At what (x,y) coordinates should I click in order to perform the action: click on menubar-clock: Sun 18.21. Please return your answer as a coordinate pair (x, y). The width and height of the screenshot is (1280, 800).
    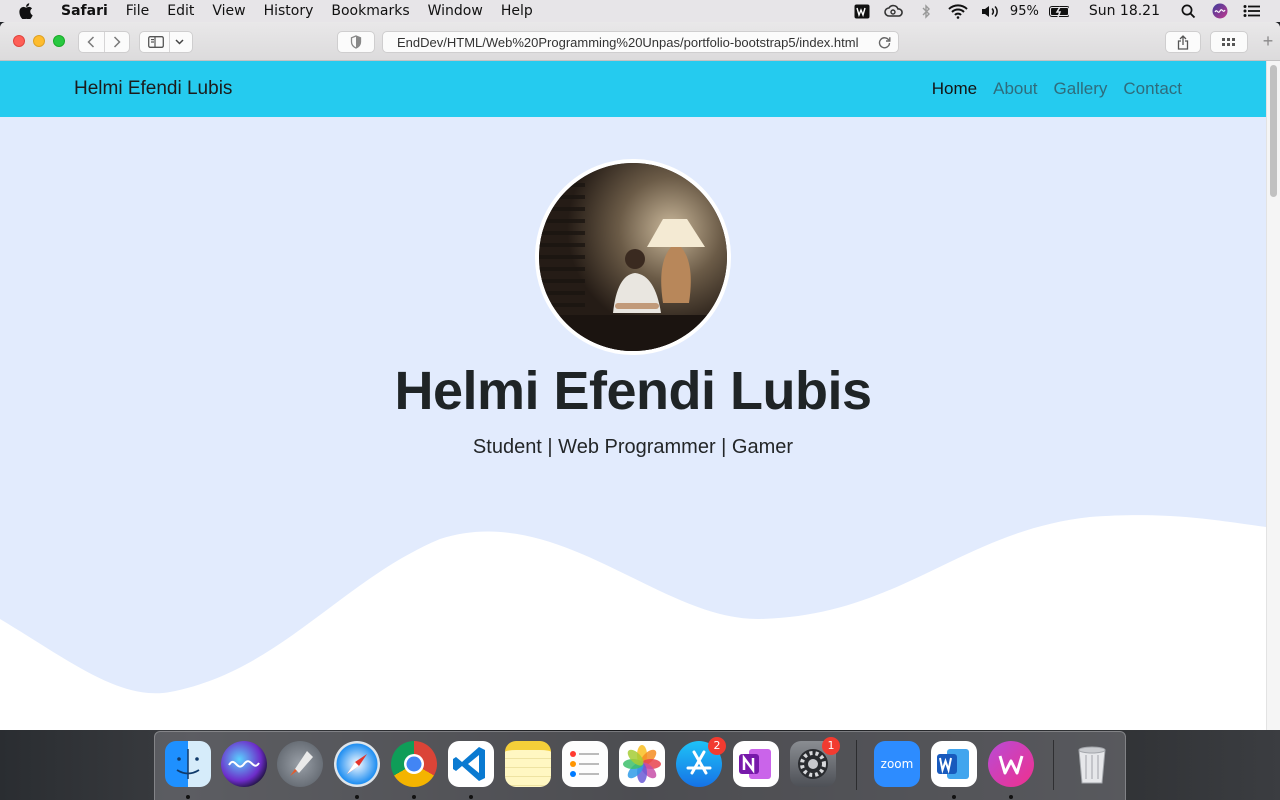
    Looking at the image, I should click on (1124, 11).